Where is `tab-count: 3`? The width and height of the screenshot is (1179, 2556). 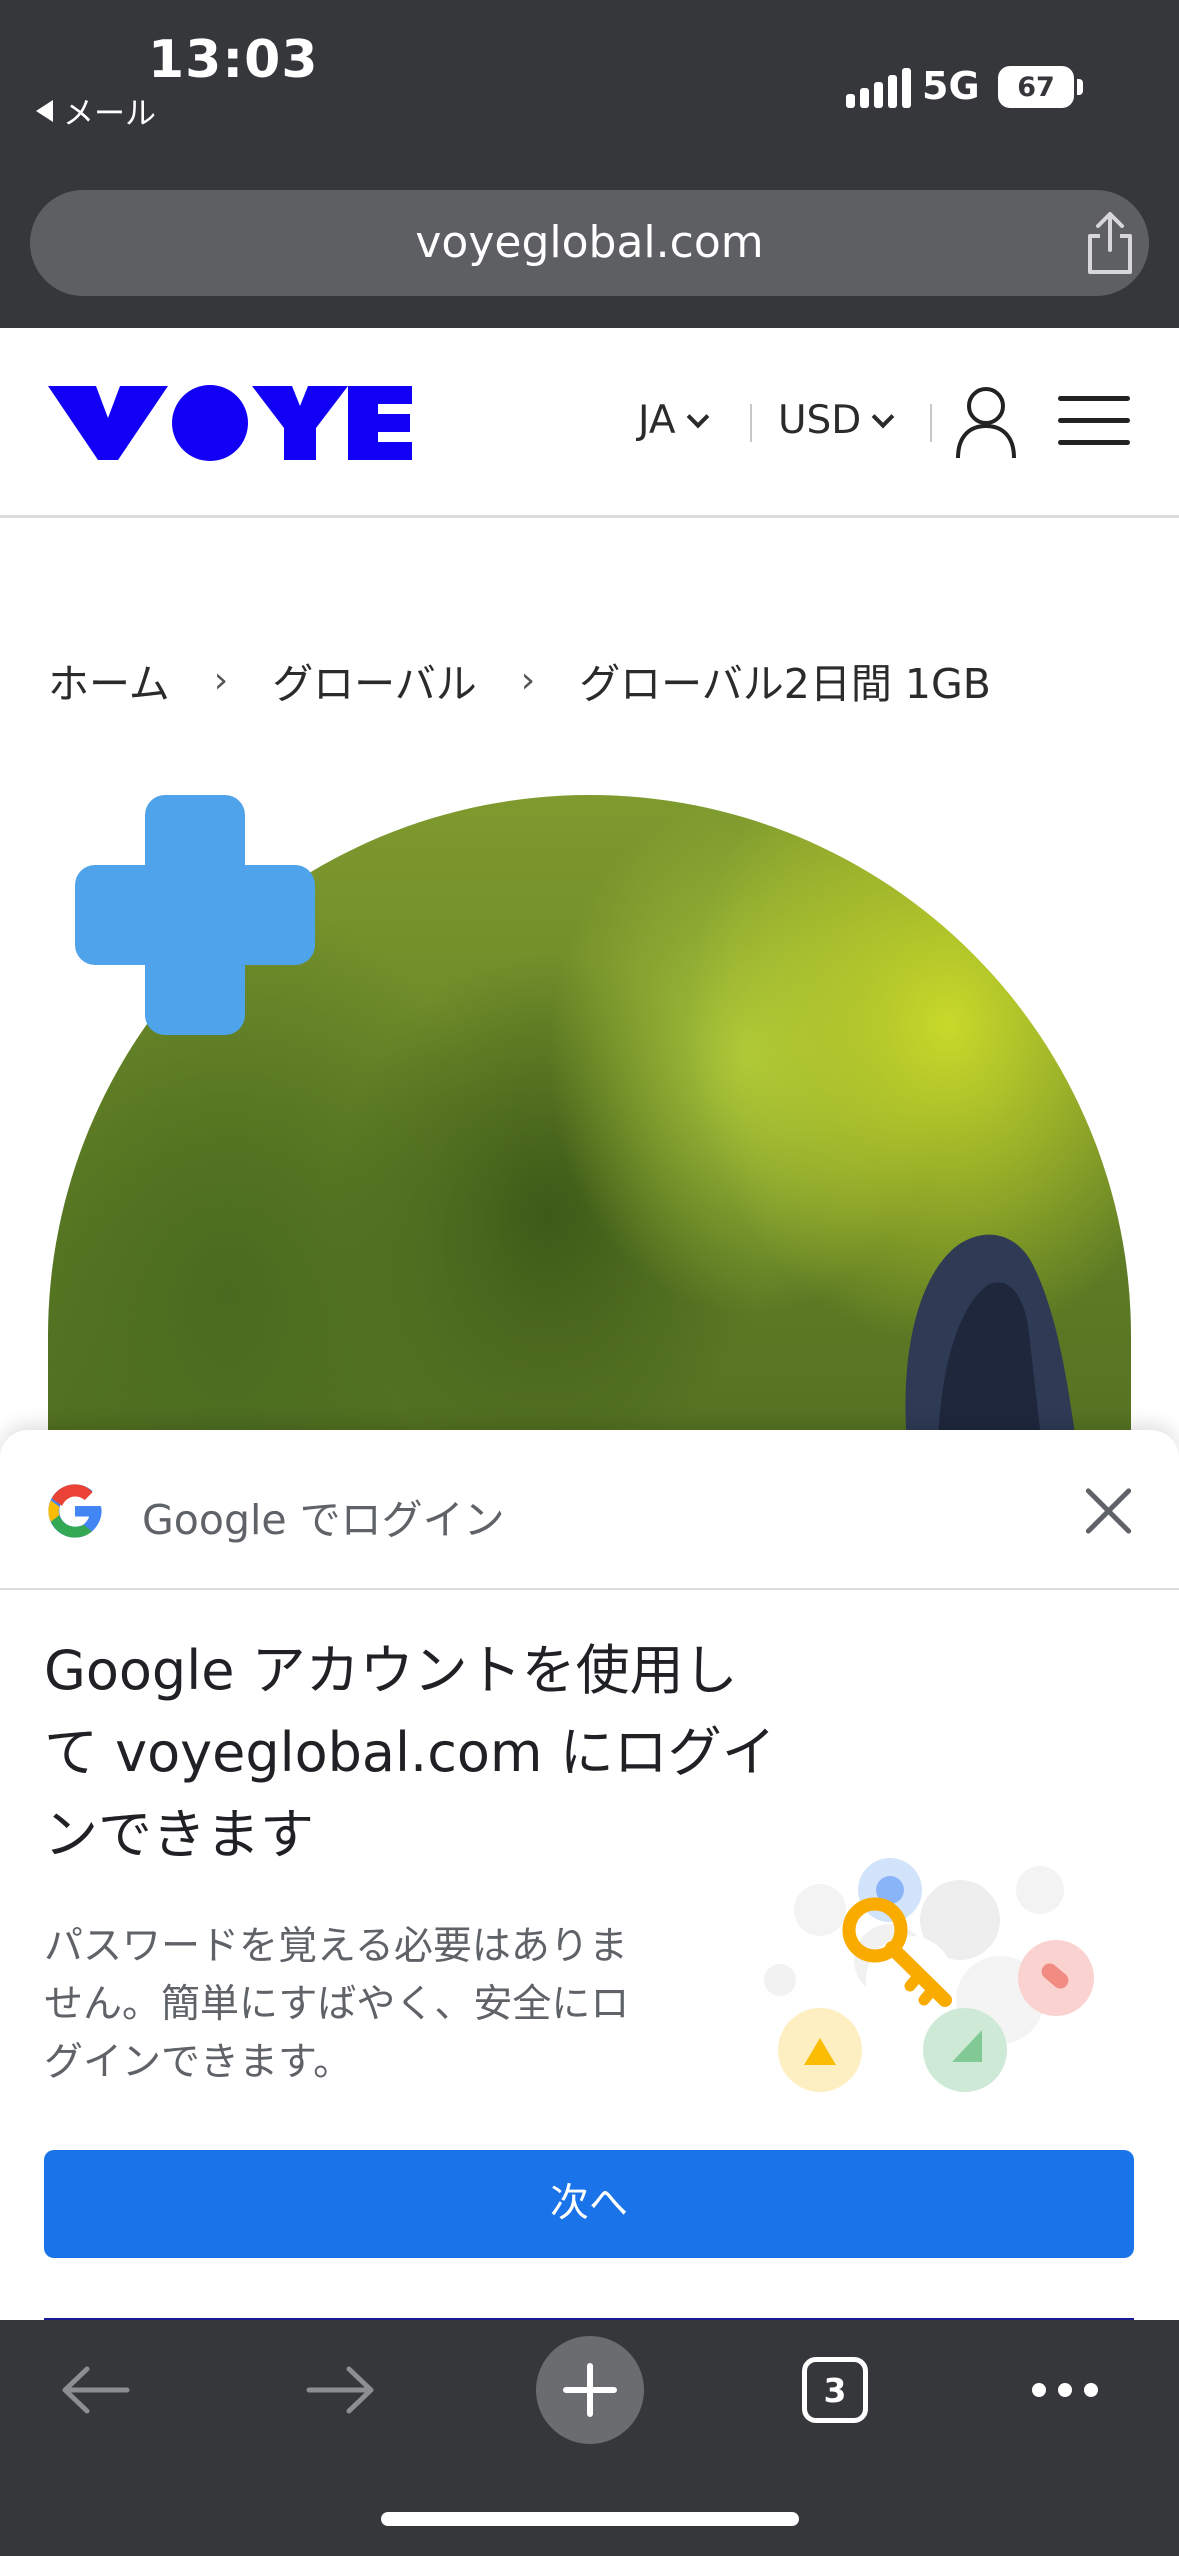
tab-count: 3 is located at coordinates (835, 2390).